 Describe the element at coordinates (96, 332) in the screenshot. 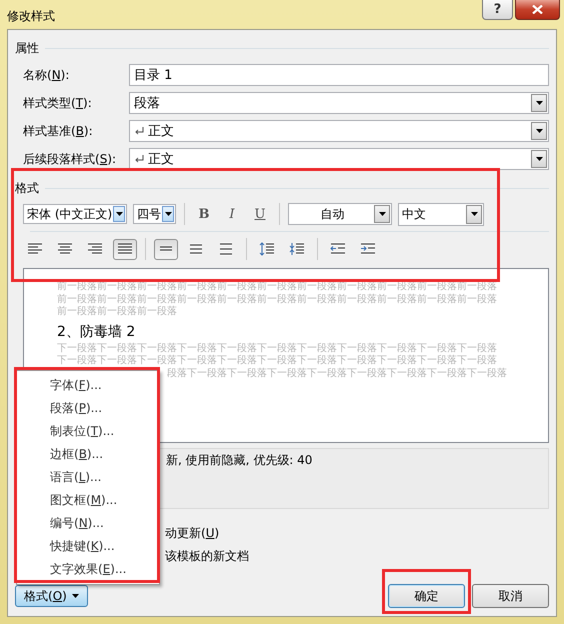

I see `sample-text: 2、防毒墙 2` at that location.